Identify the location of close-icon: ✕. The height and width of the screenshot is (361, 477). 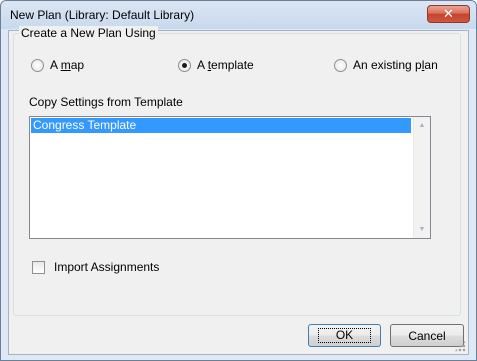
(448, 13).